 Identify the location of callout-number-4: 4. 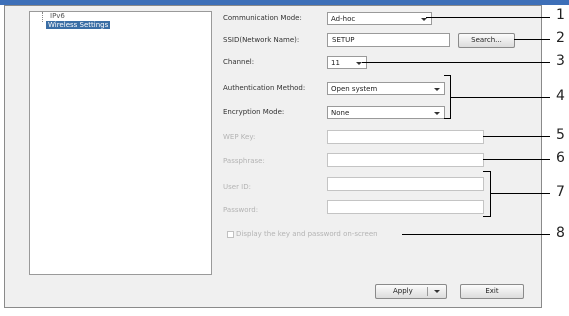
(560, 96).